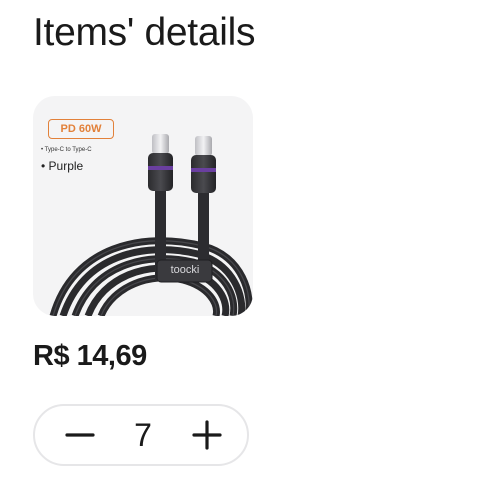  Describe the element at coordinates (66, 150) in the screenshot. I see `image-spec-line: • Type-C to Type-C` at that location.